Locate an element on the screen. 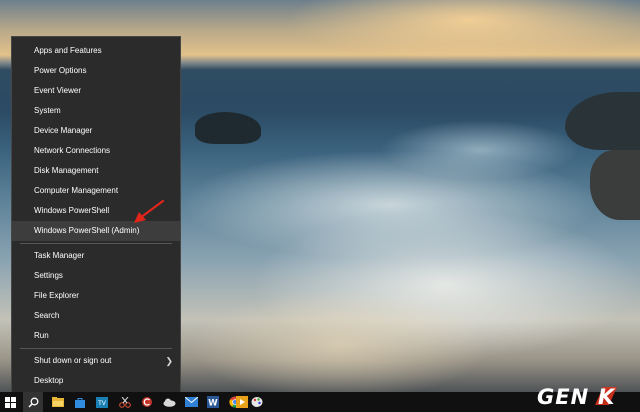 The height and width of the screenshot is (412, 640). menu-item-label: Windows PowerShell is located at coordinates (72, 210).